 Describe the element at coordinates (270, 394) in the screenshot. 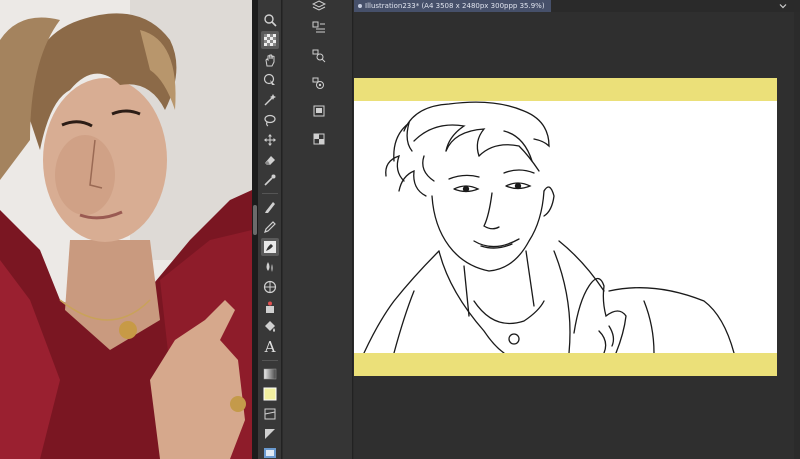

I see `color-swatch-icon` at that location.